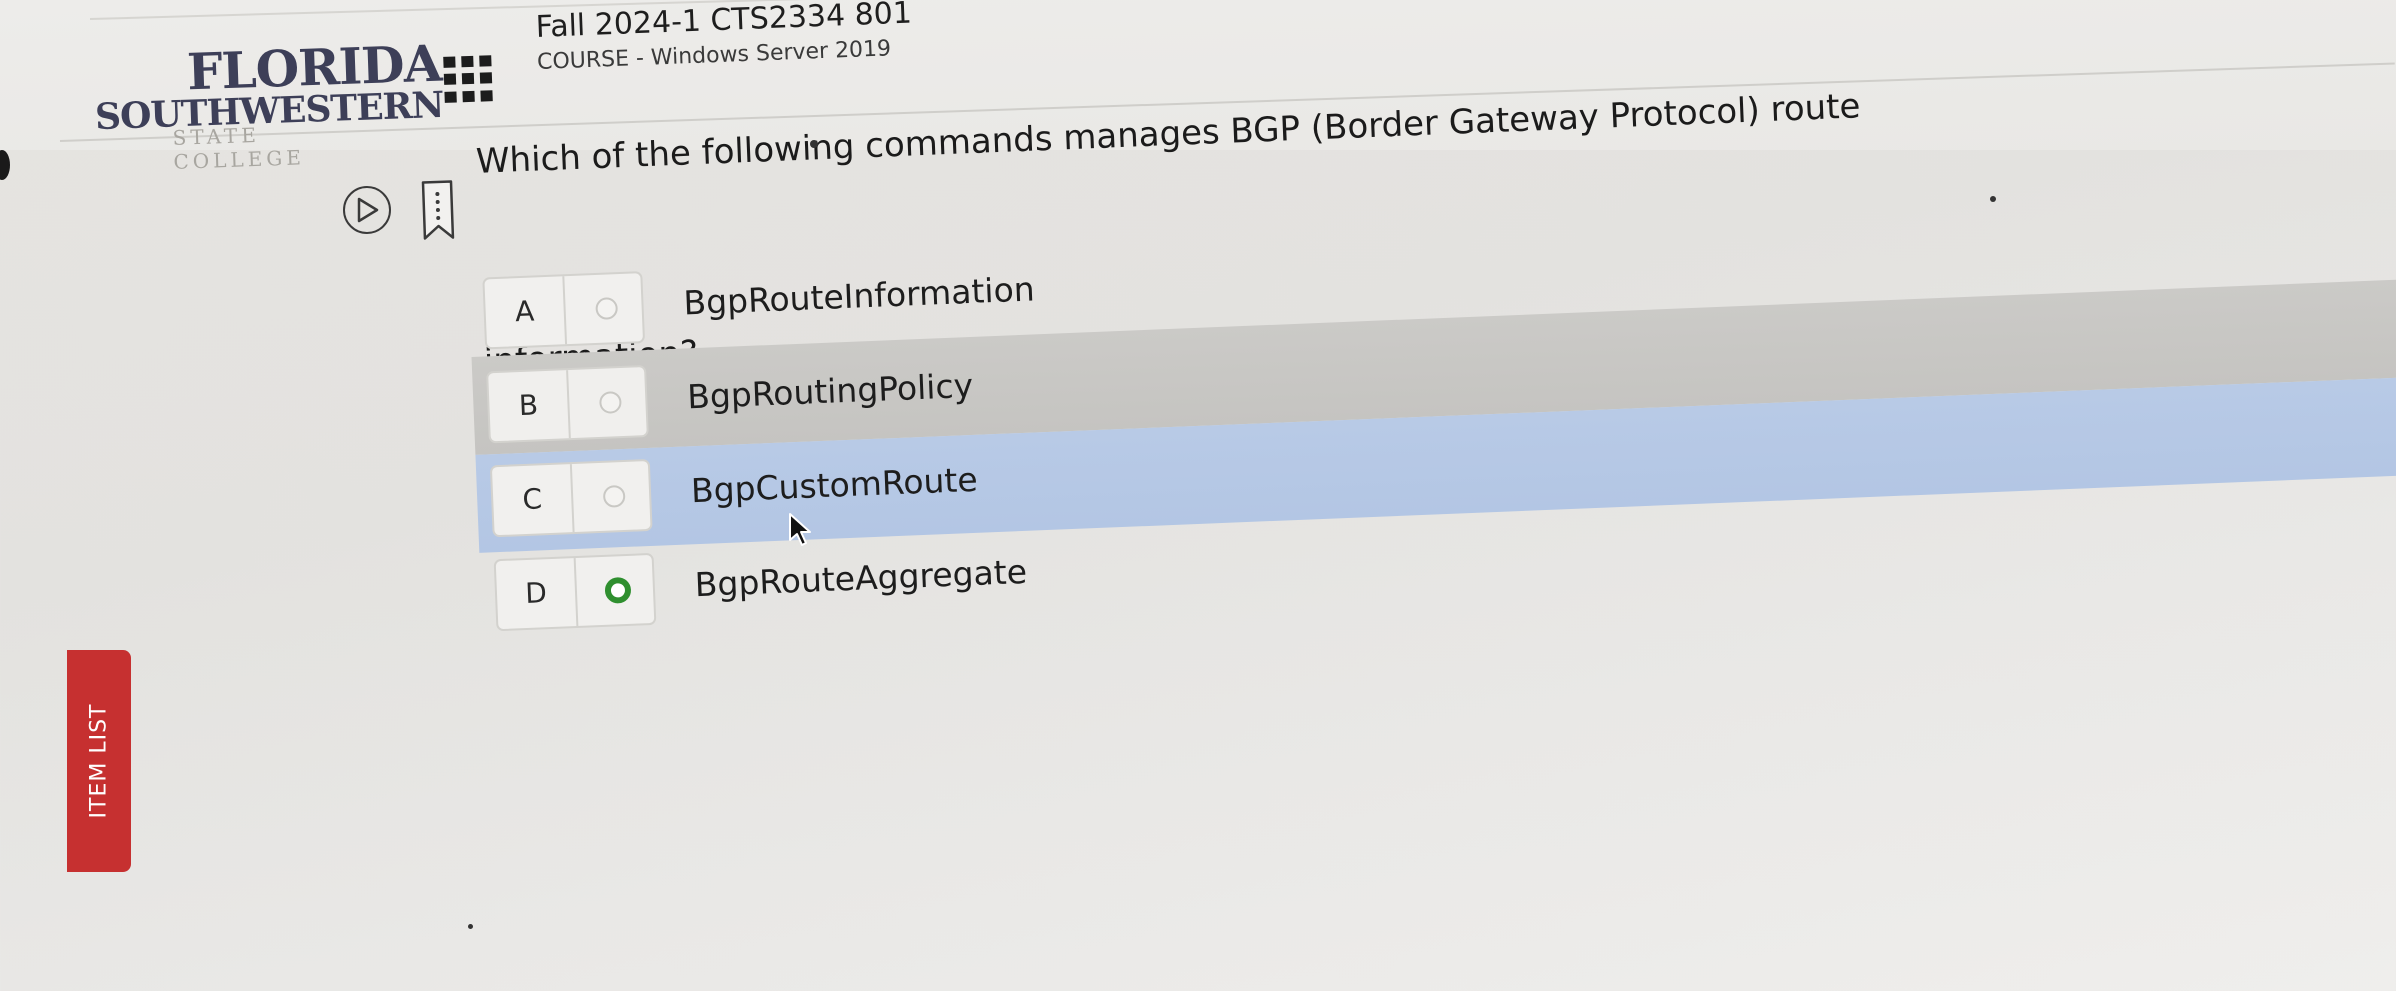 The image size is (2396, 991). I want to click on option-label: BgpCustomRoute, so click(834, 485).